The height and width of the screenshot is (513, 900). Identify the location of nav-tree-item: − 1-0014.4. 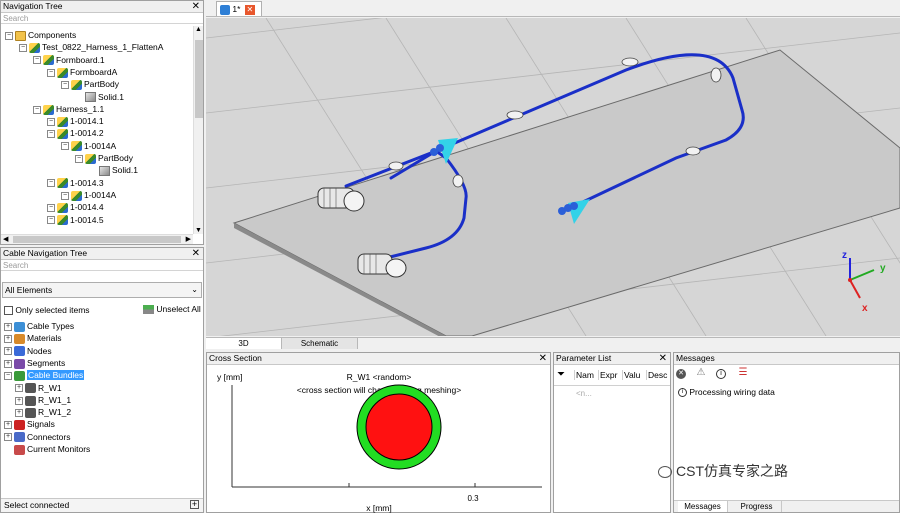
(75, 207).